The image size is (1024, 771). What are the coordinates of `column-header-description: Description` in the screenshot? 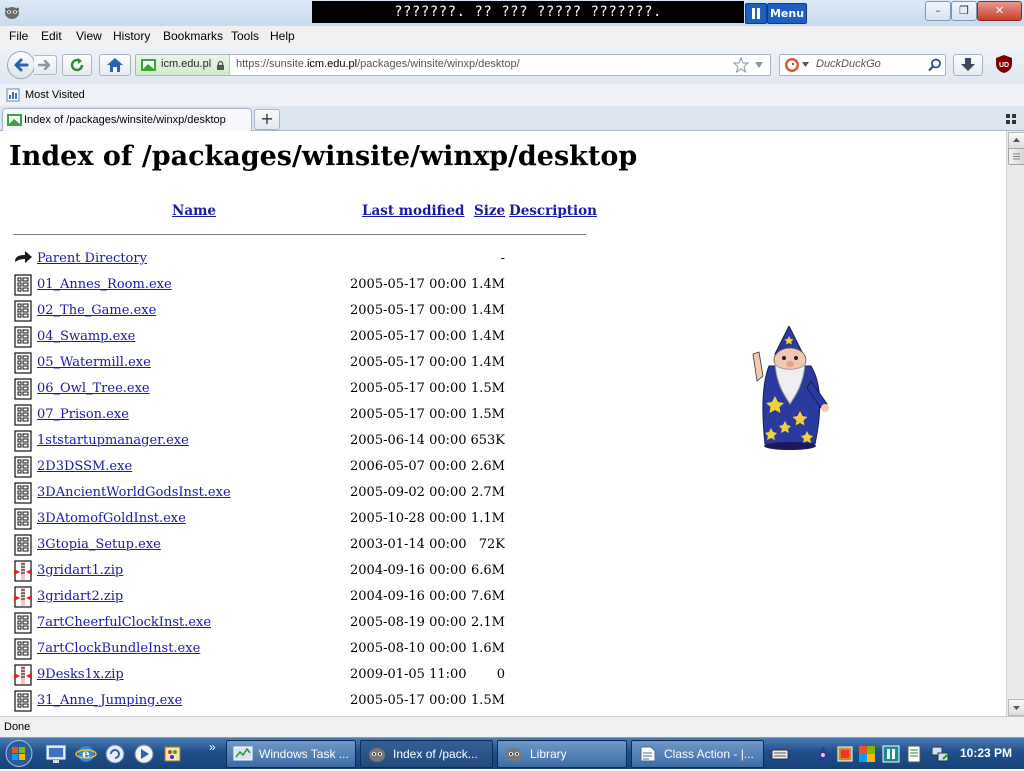 It's located at (553, 211).